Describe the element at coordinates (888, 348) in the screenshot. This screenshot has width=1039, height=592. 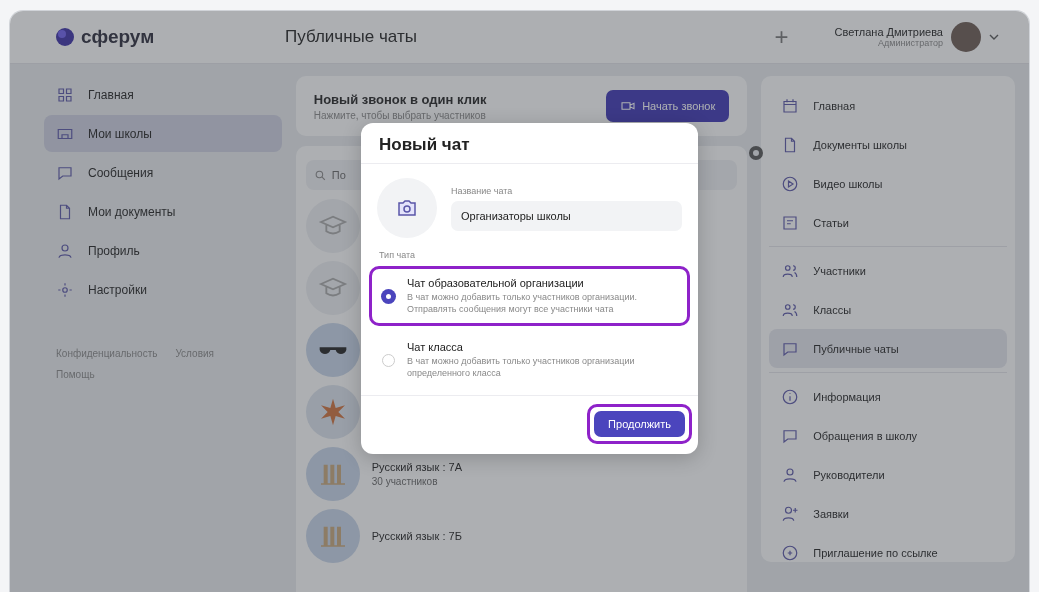
I see `menu-item: Публичные чаты` at that location.